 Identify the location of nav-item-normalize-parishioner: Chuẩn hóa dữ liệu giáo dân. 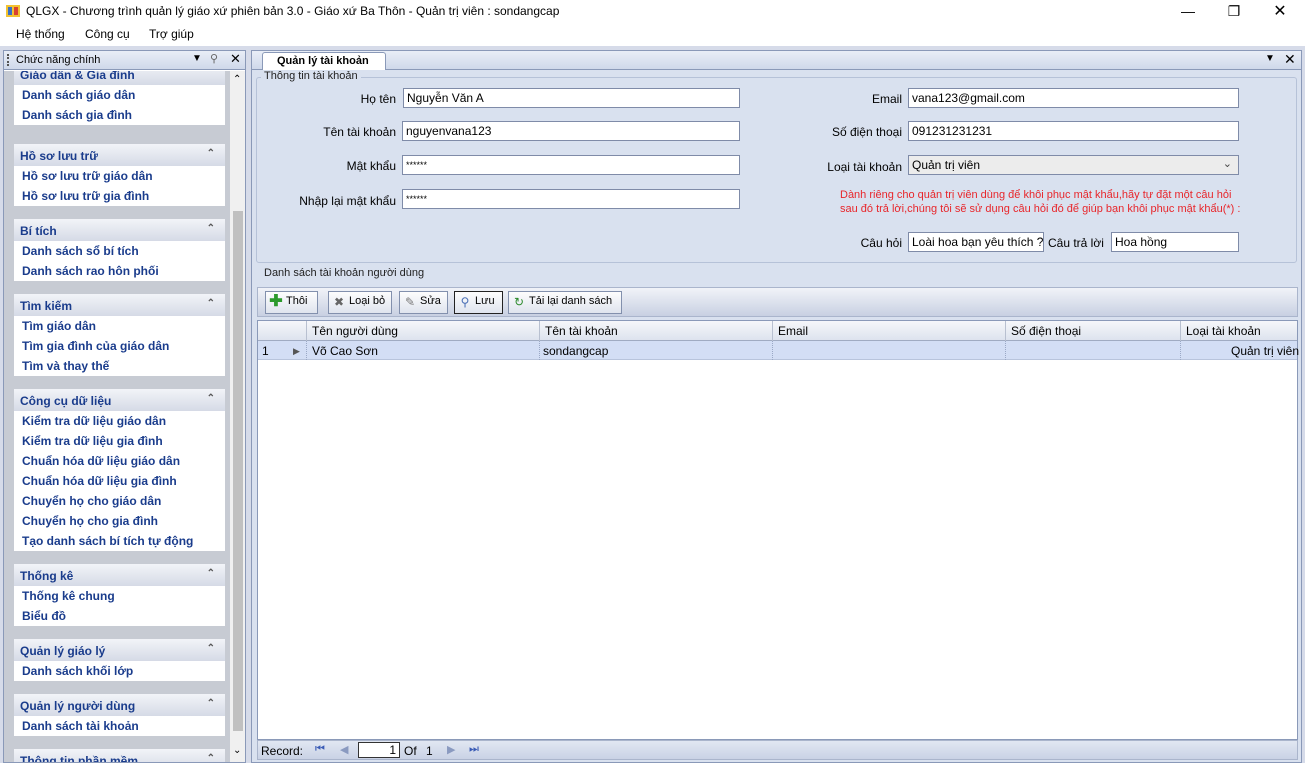
(119, 461).